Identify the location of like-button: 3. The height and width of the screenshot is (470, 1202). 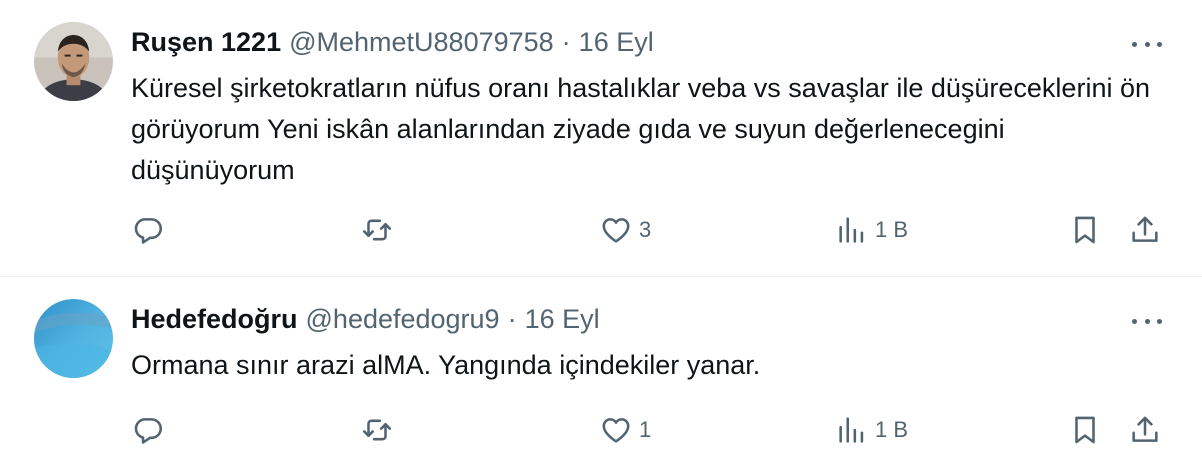
(625, 230).